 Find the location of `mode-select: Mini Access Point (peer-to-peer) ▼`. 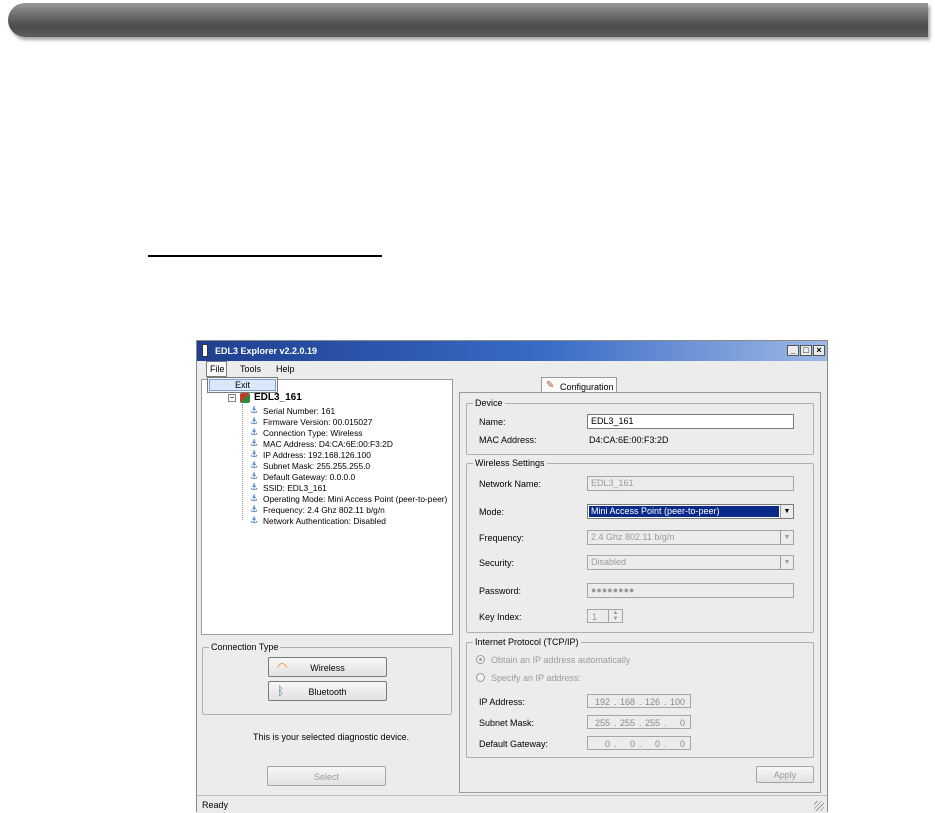

mode-select: Mini Access Point (peer-to-peer) ▼ is located at coordinates (690, 511).